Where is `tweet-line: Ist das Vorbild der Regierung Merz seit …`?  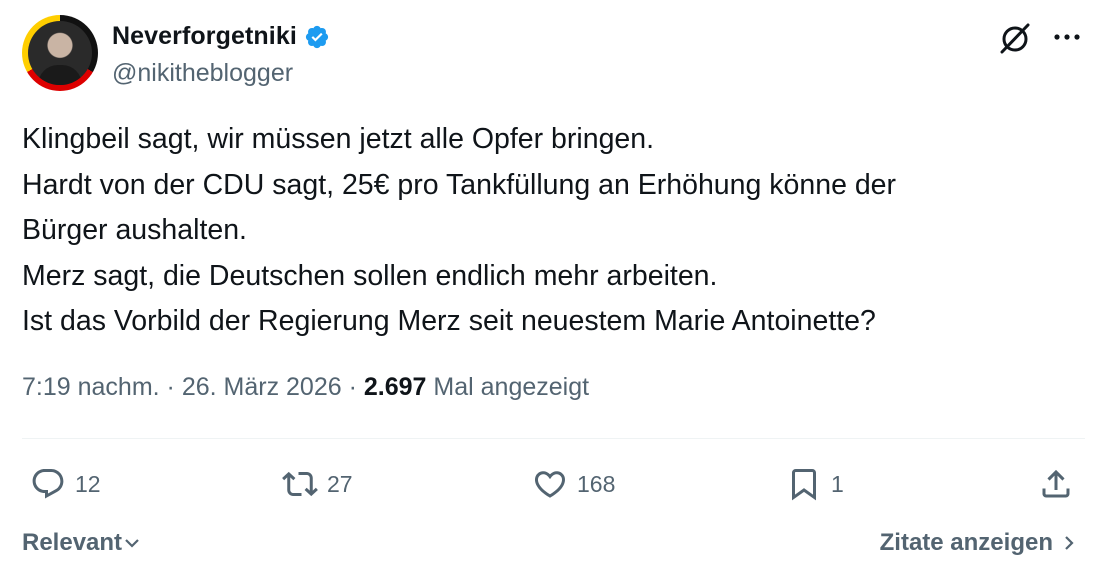
tweet-line: Ist das Vorbild der Regierung Merz seit … is located at coordinates (449, 321).